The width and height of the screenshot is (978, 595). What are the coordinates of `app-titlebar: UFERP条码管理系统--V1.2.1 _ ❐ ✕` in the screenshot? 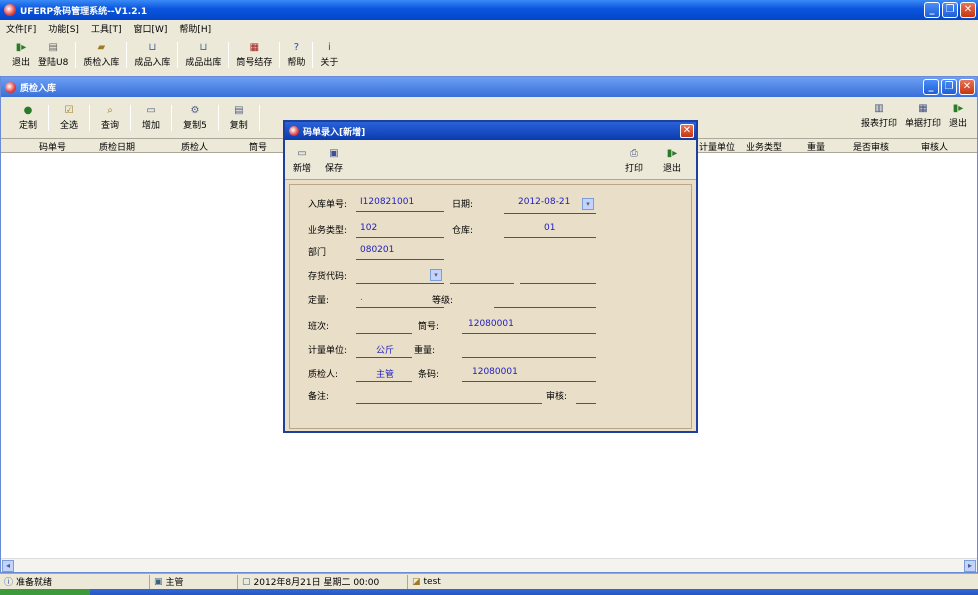 It's located at (489, 10).